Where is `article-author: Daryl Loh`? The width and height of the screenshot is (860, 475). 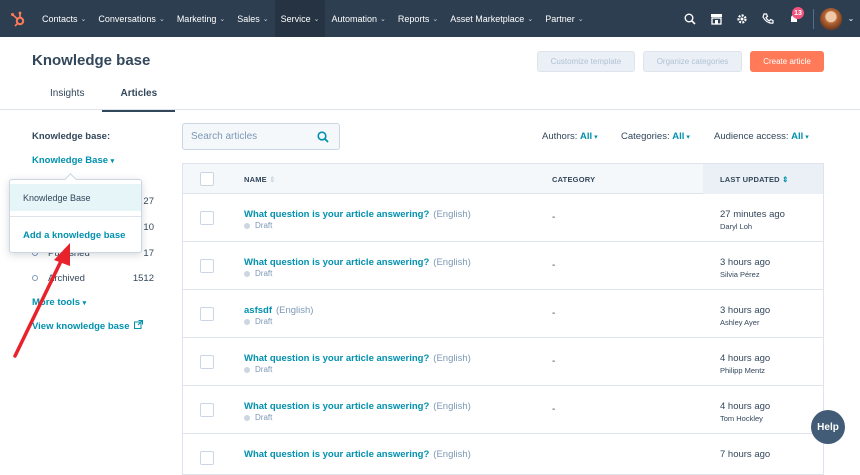
article-author: Daryl Loh is located at coordinates (736, 226).